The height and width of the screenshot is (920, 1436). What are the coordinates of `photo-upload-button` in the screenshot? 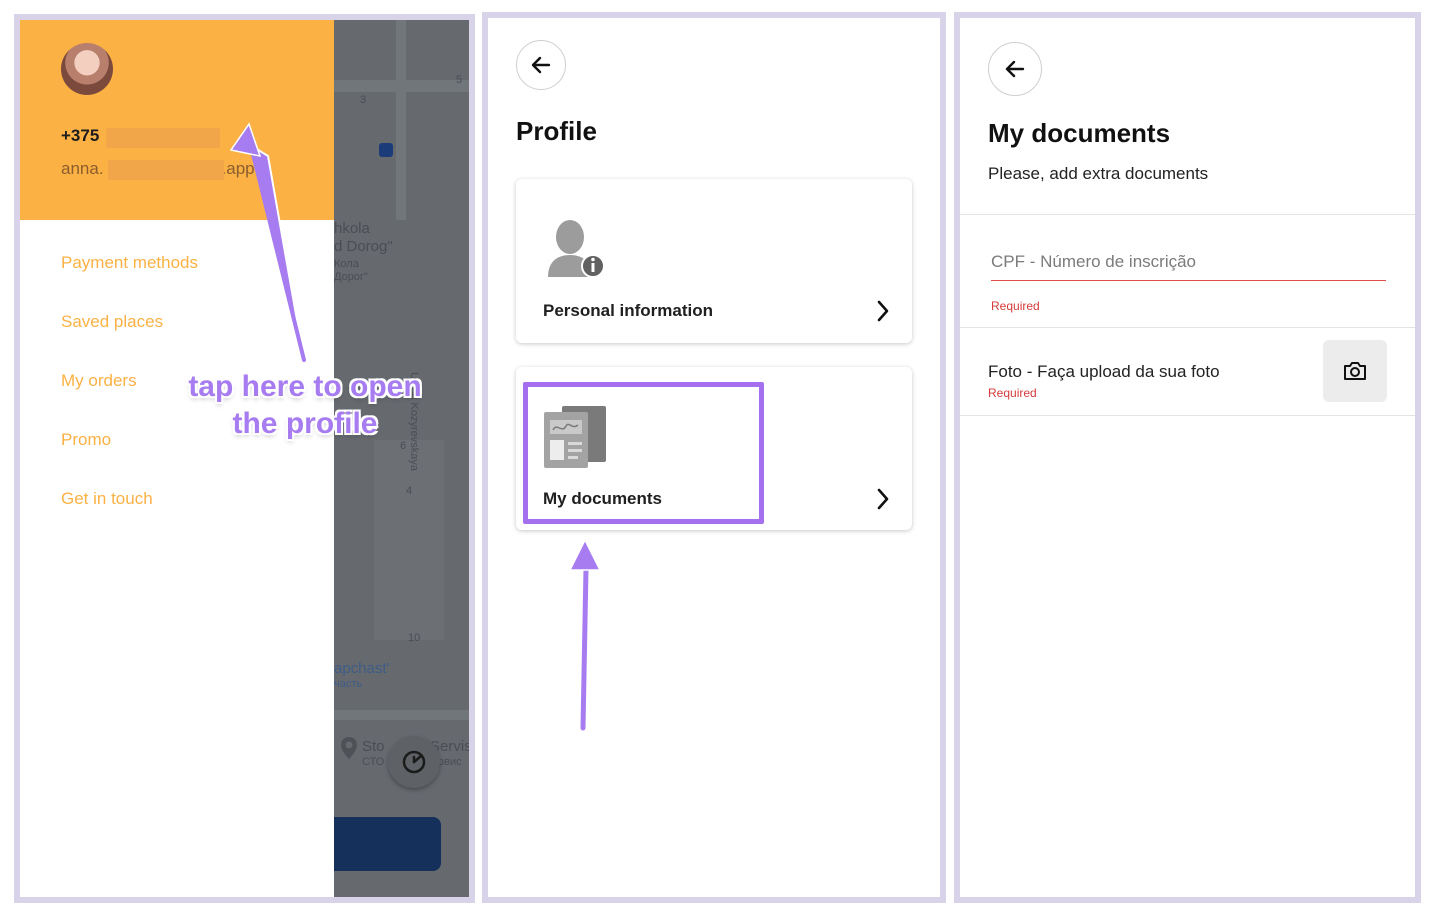 It's located at (1355, 371).